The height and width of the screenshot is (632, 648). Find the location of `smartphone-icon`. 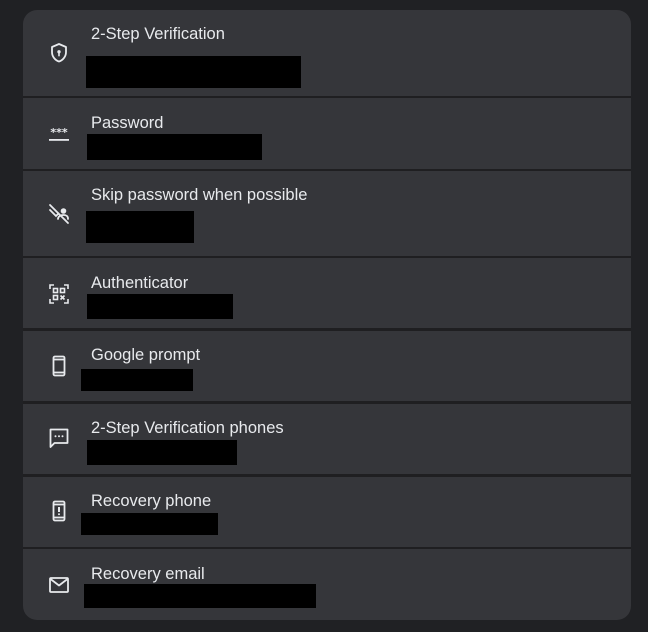

smartphone-icon is located at coordinates (59, 366).